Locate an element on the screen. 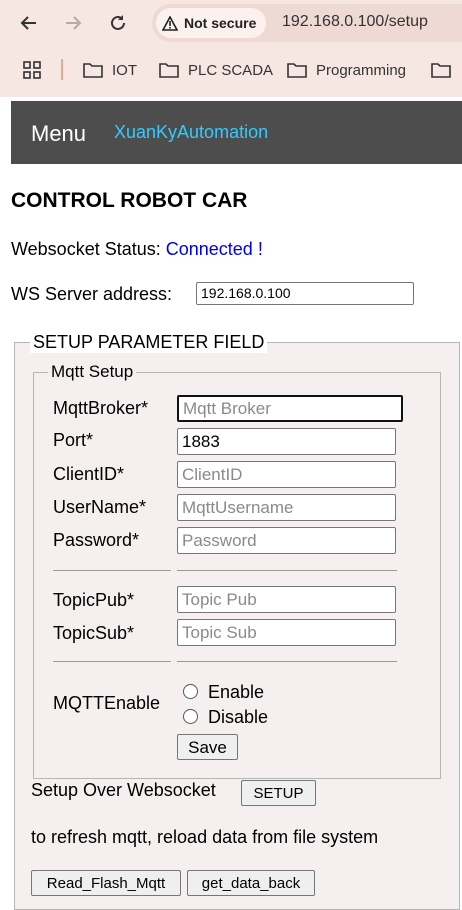  password-label: Password* is located at coordinates (96, 540).